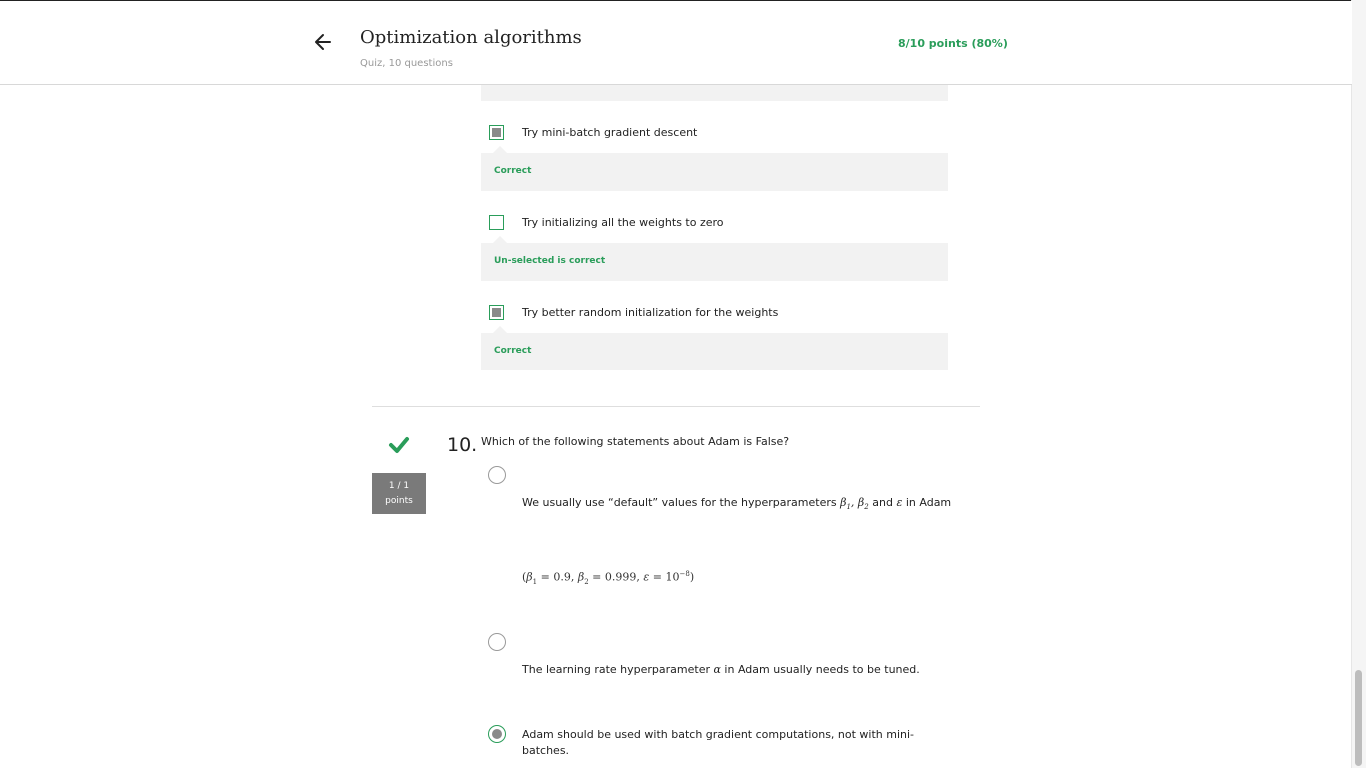 The image size is (1366, 768). Describe the element at coordinates (496, 132) in the screenshot. I see `checkbox-mini-batch` at that location.